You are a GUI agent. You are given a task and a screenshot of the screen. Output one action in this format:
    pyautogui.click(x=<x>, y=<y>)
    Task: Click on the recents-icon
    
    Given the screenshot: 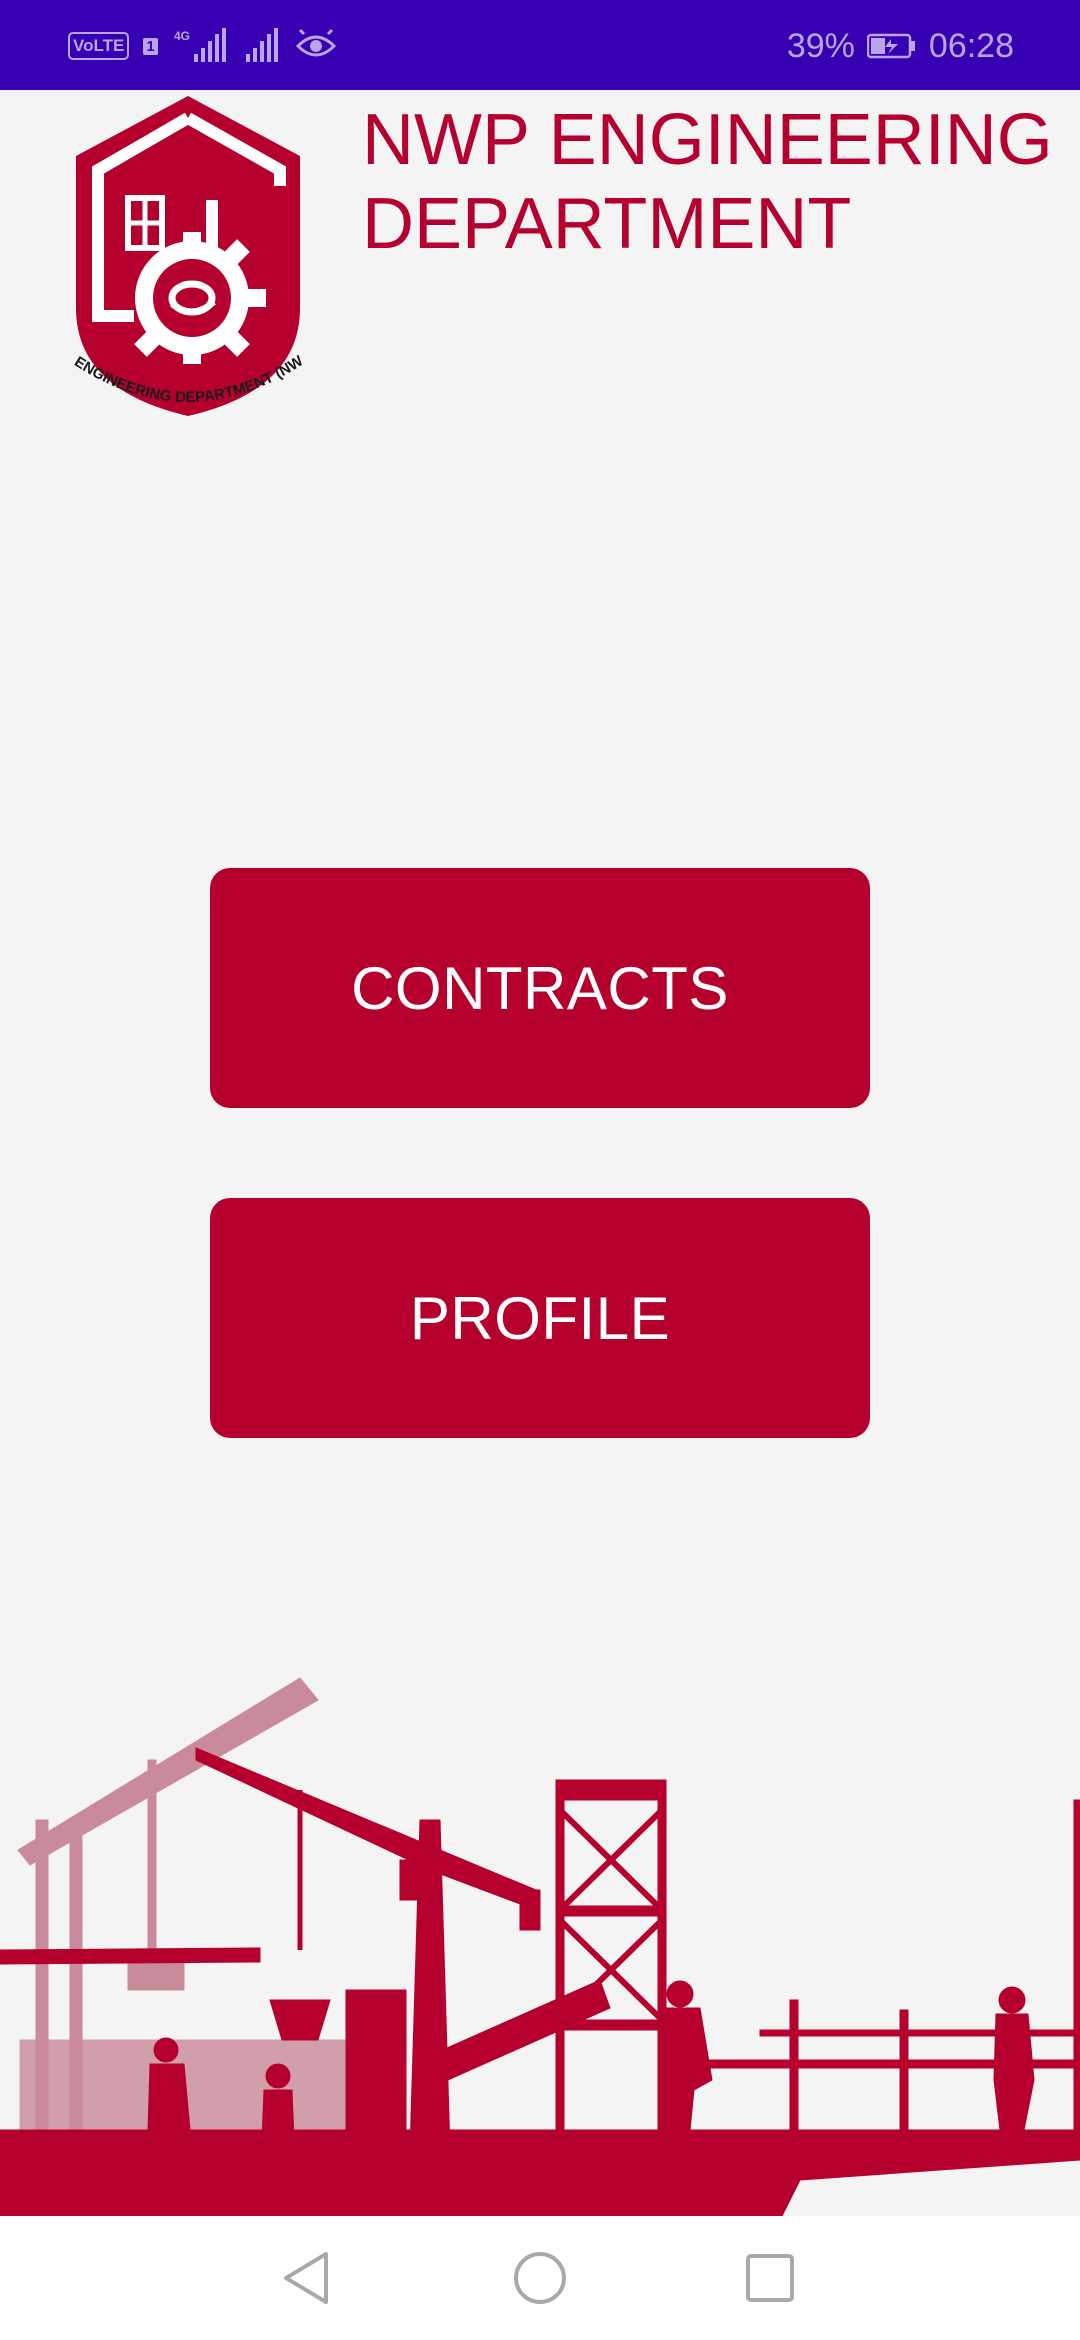 What is the action you would take?
    pyautogui.click(x=770, y=2278)
    